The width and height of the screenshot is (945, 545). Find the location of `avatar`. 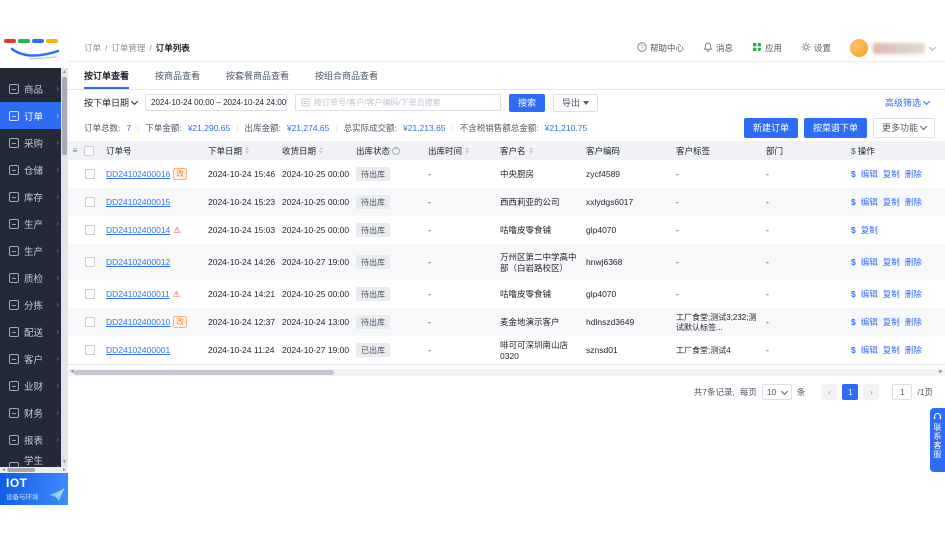

avatar is located at coordinates (859, 48).